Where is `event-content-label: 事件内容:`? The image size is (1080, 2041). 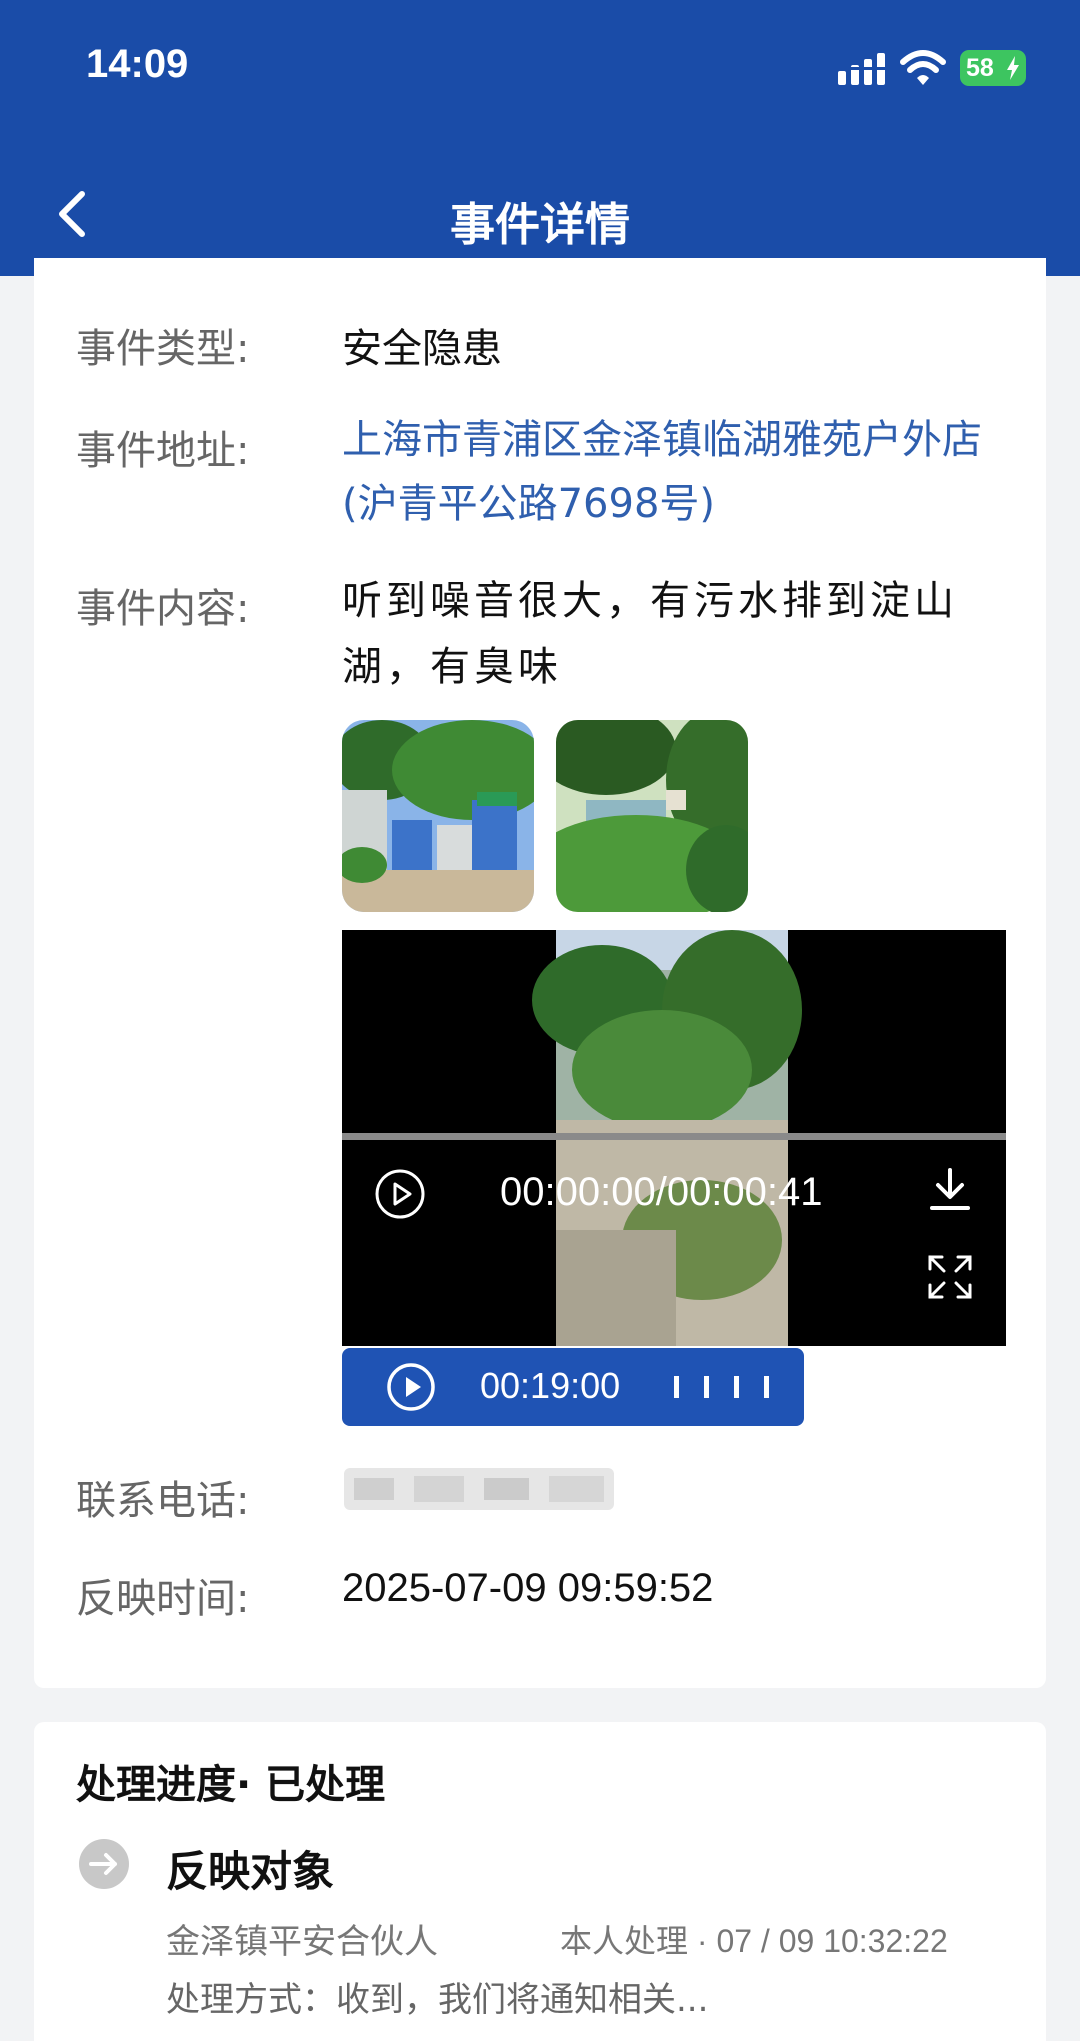
event-content-label: 事件内容: is located at coordinates (163, 609).